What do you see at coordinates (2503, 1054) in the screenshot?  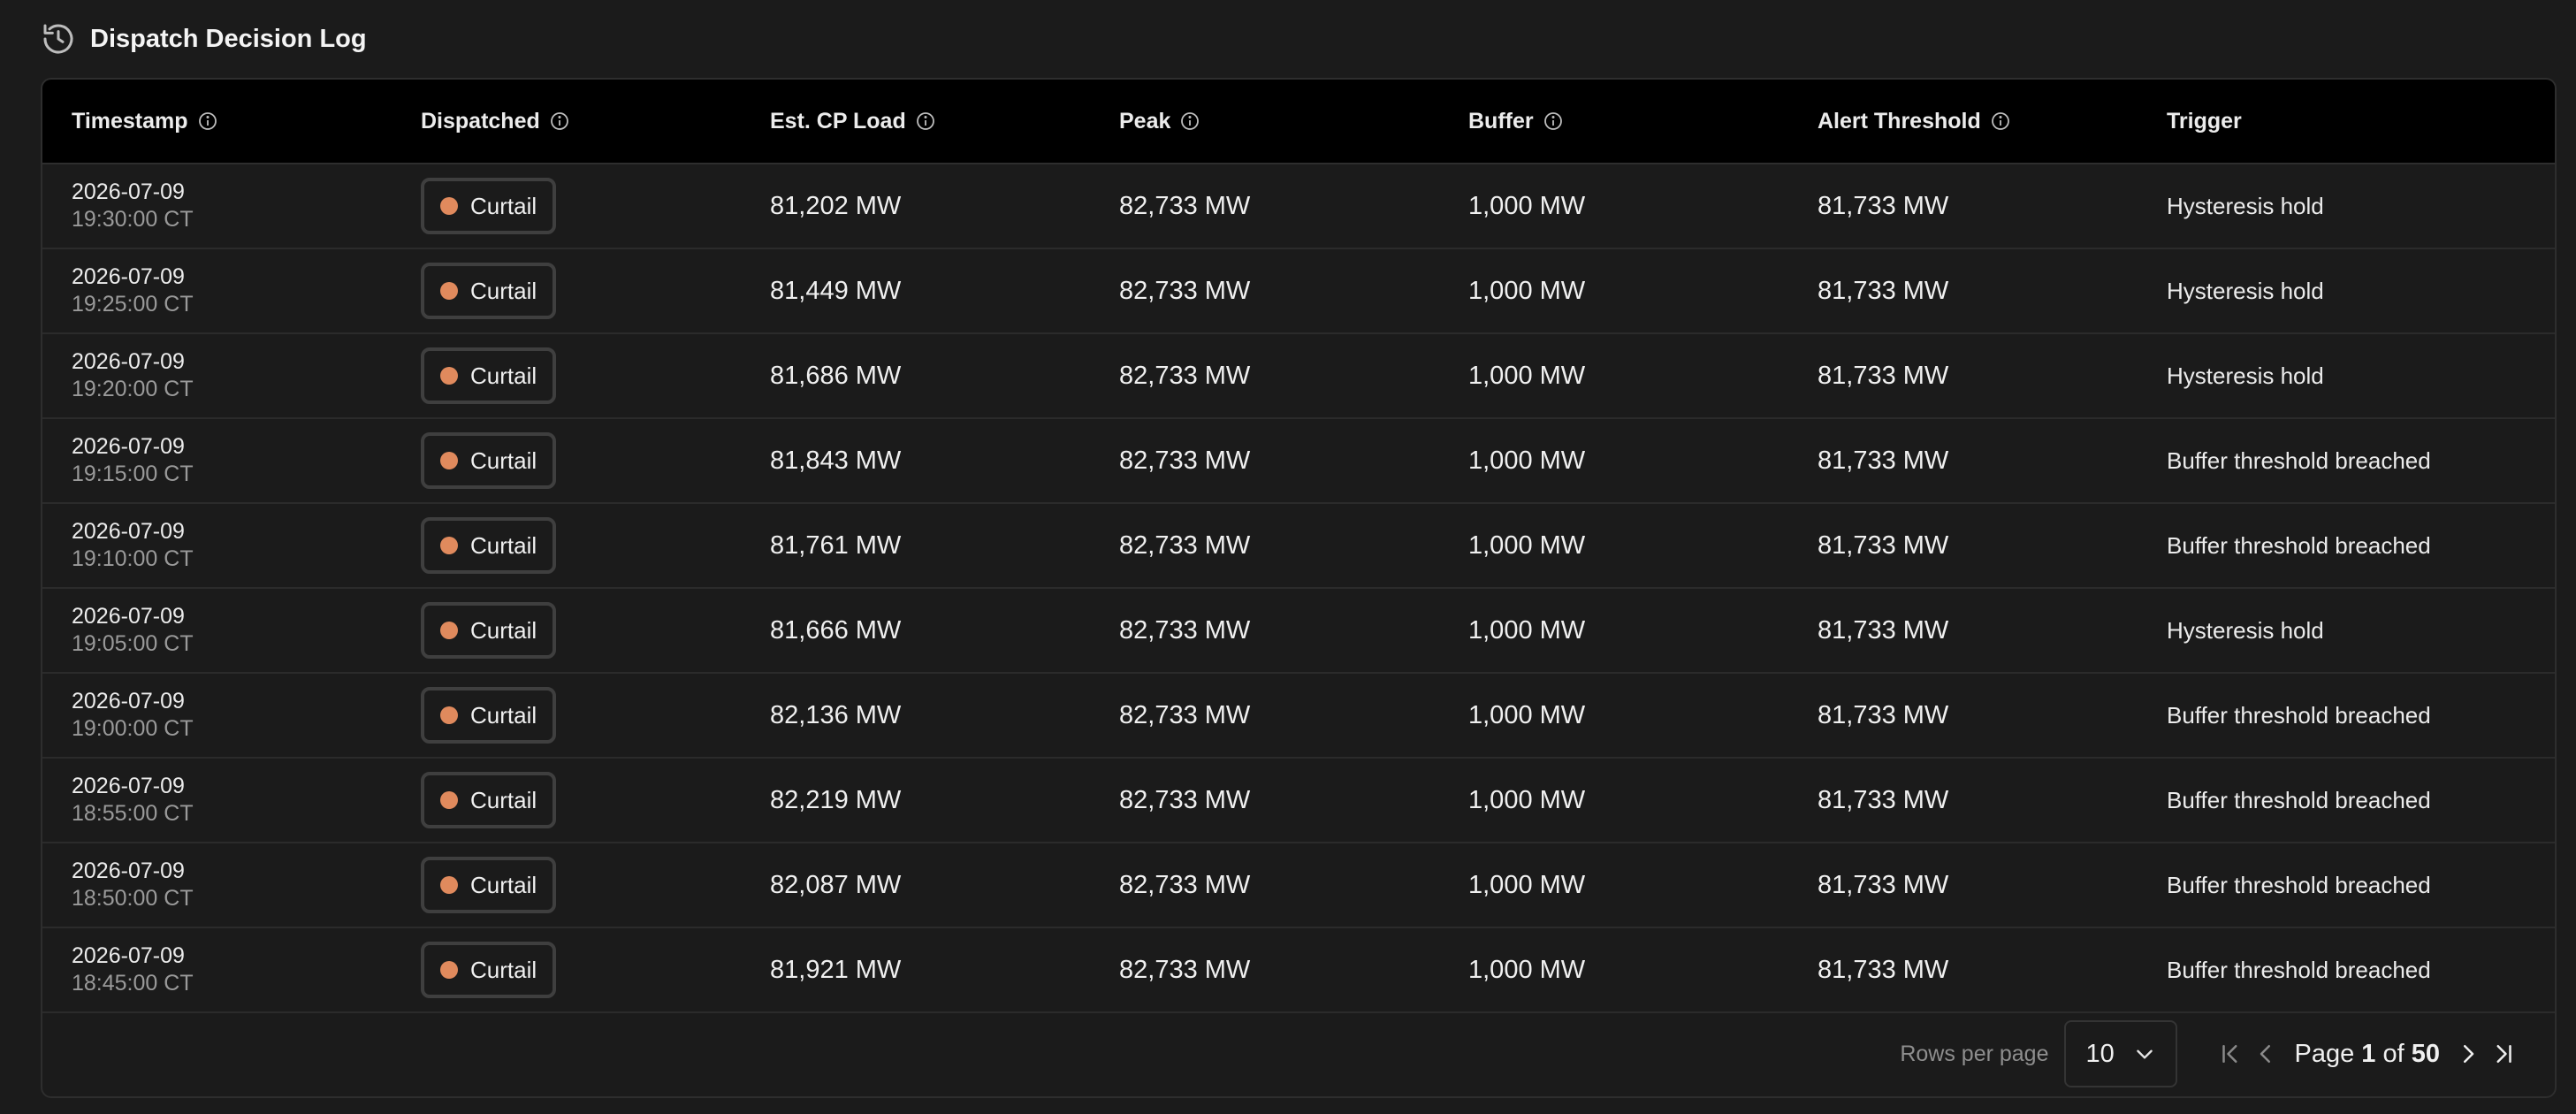 I see `last-page-button` at bounding box center [2503, 1054].